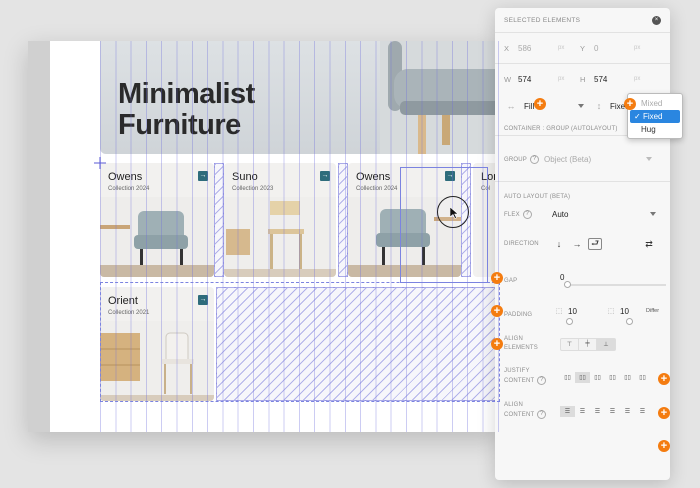  I want to click on direction-right-icon: →, so click(577, 244).